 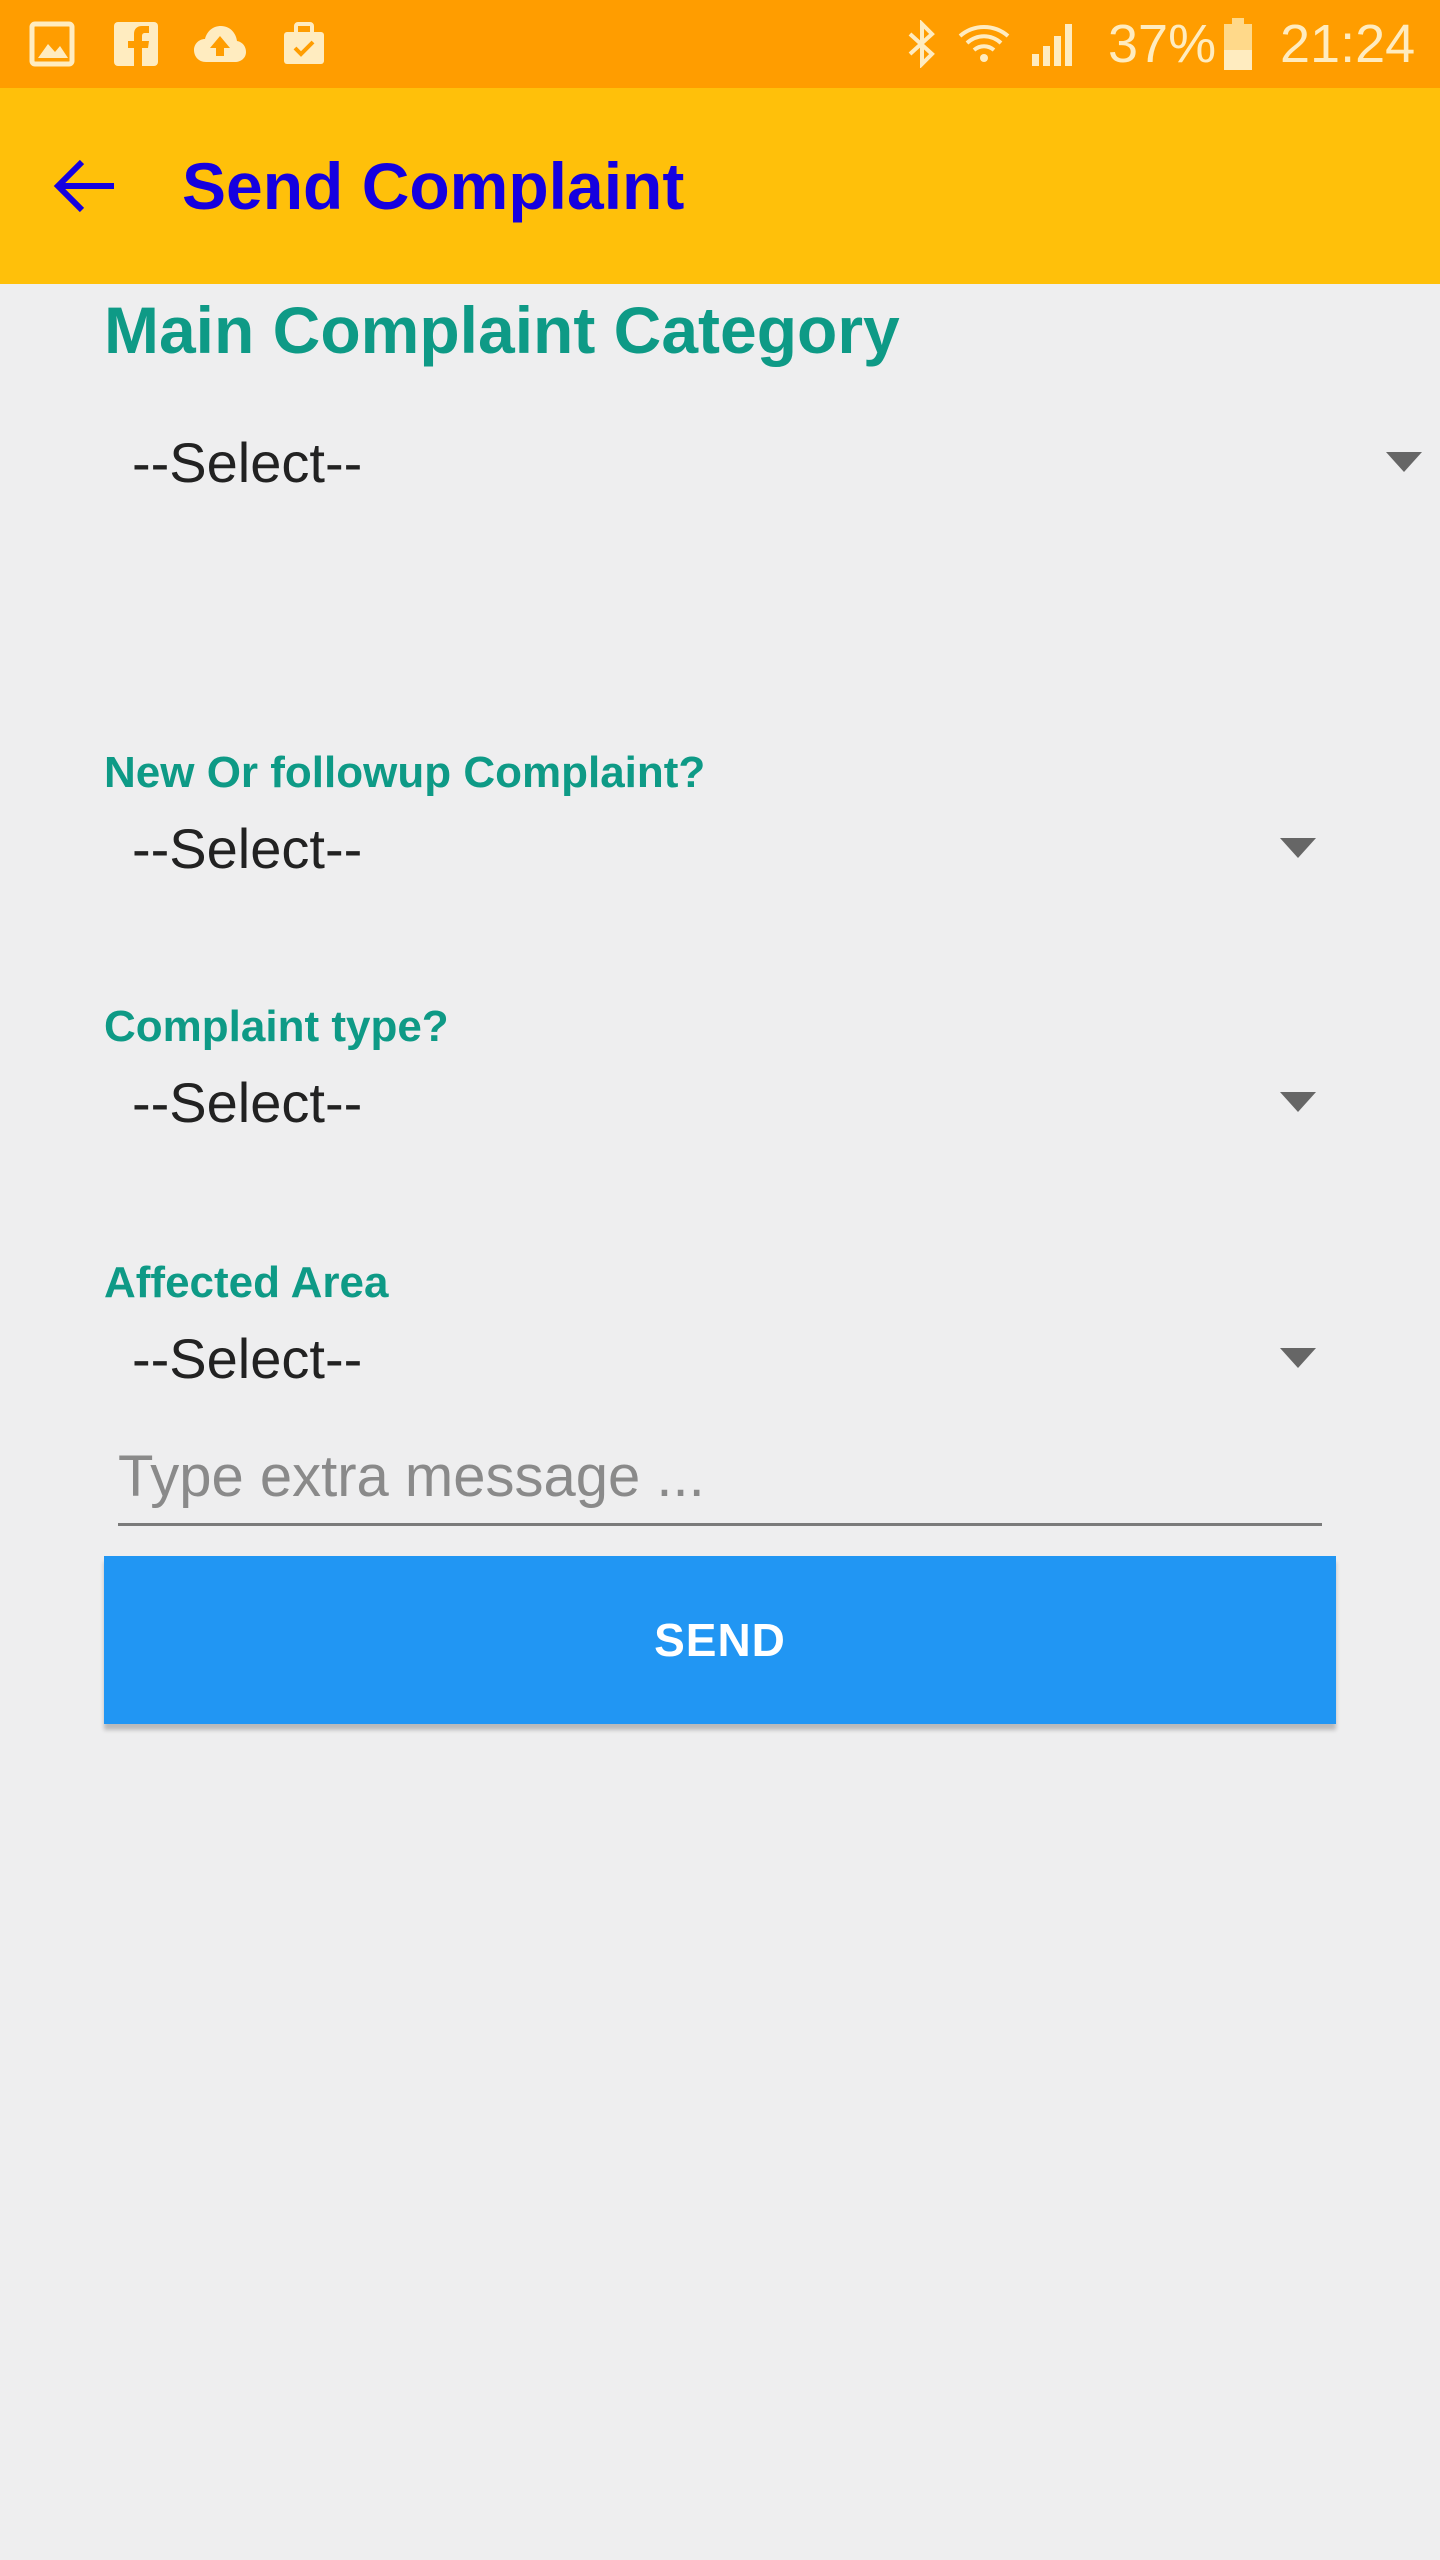 What do you see at coordinates (247, 1358) in the screenshot?
I see `affected-area-selected: --Select--` at bounding box center [247, 1358].